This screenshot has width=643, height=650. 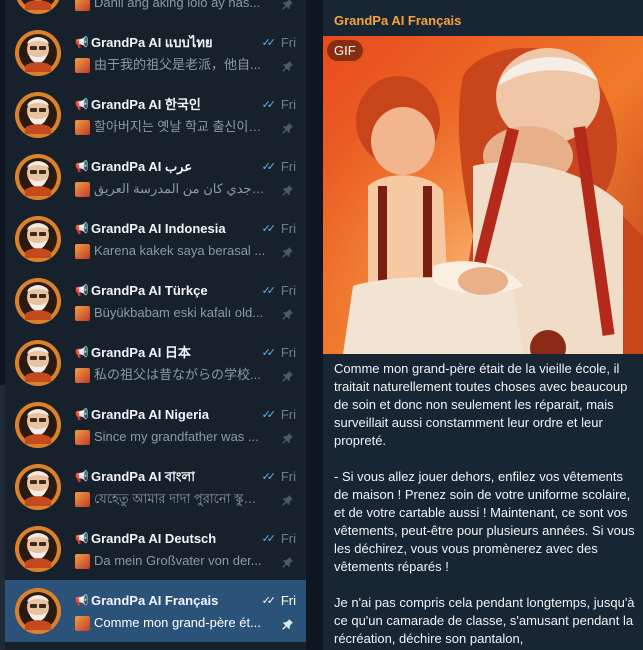 What do you see at coordinates (142, 166) in the screenshot?
I see `chat-title: GrandPa AI عرب` at bounding box center [142, 166].